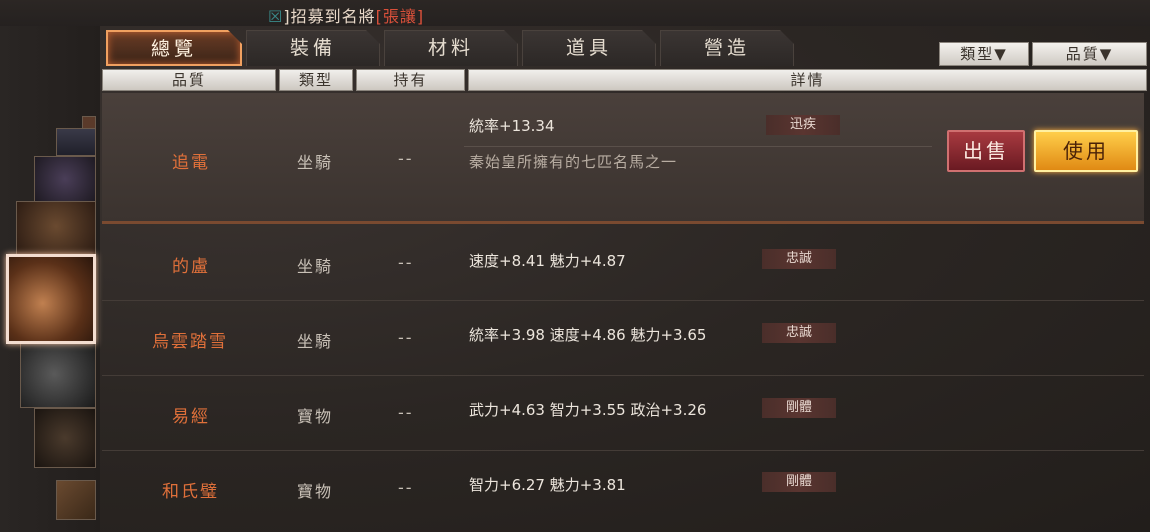  Describe the element at coordinates (76, 500) in the screenshot. I see `thumbnail-book` at that location.